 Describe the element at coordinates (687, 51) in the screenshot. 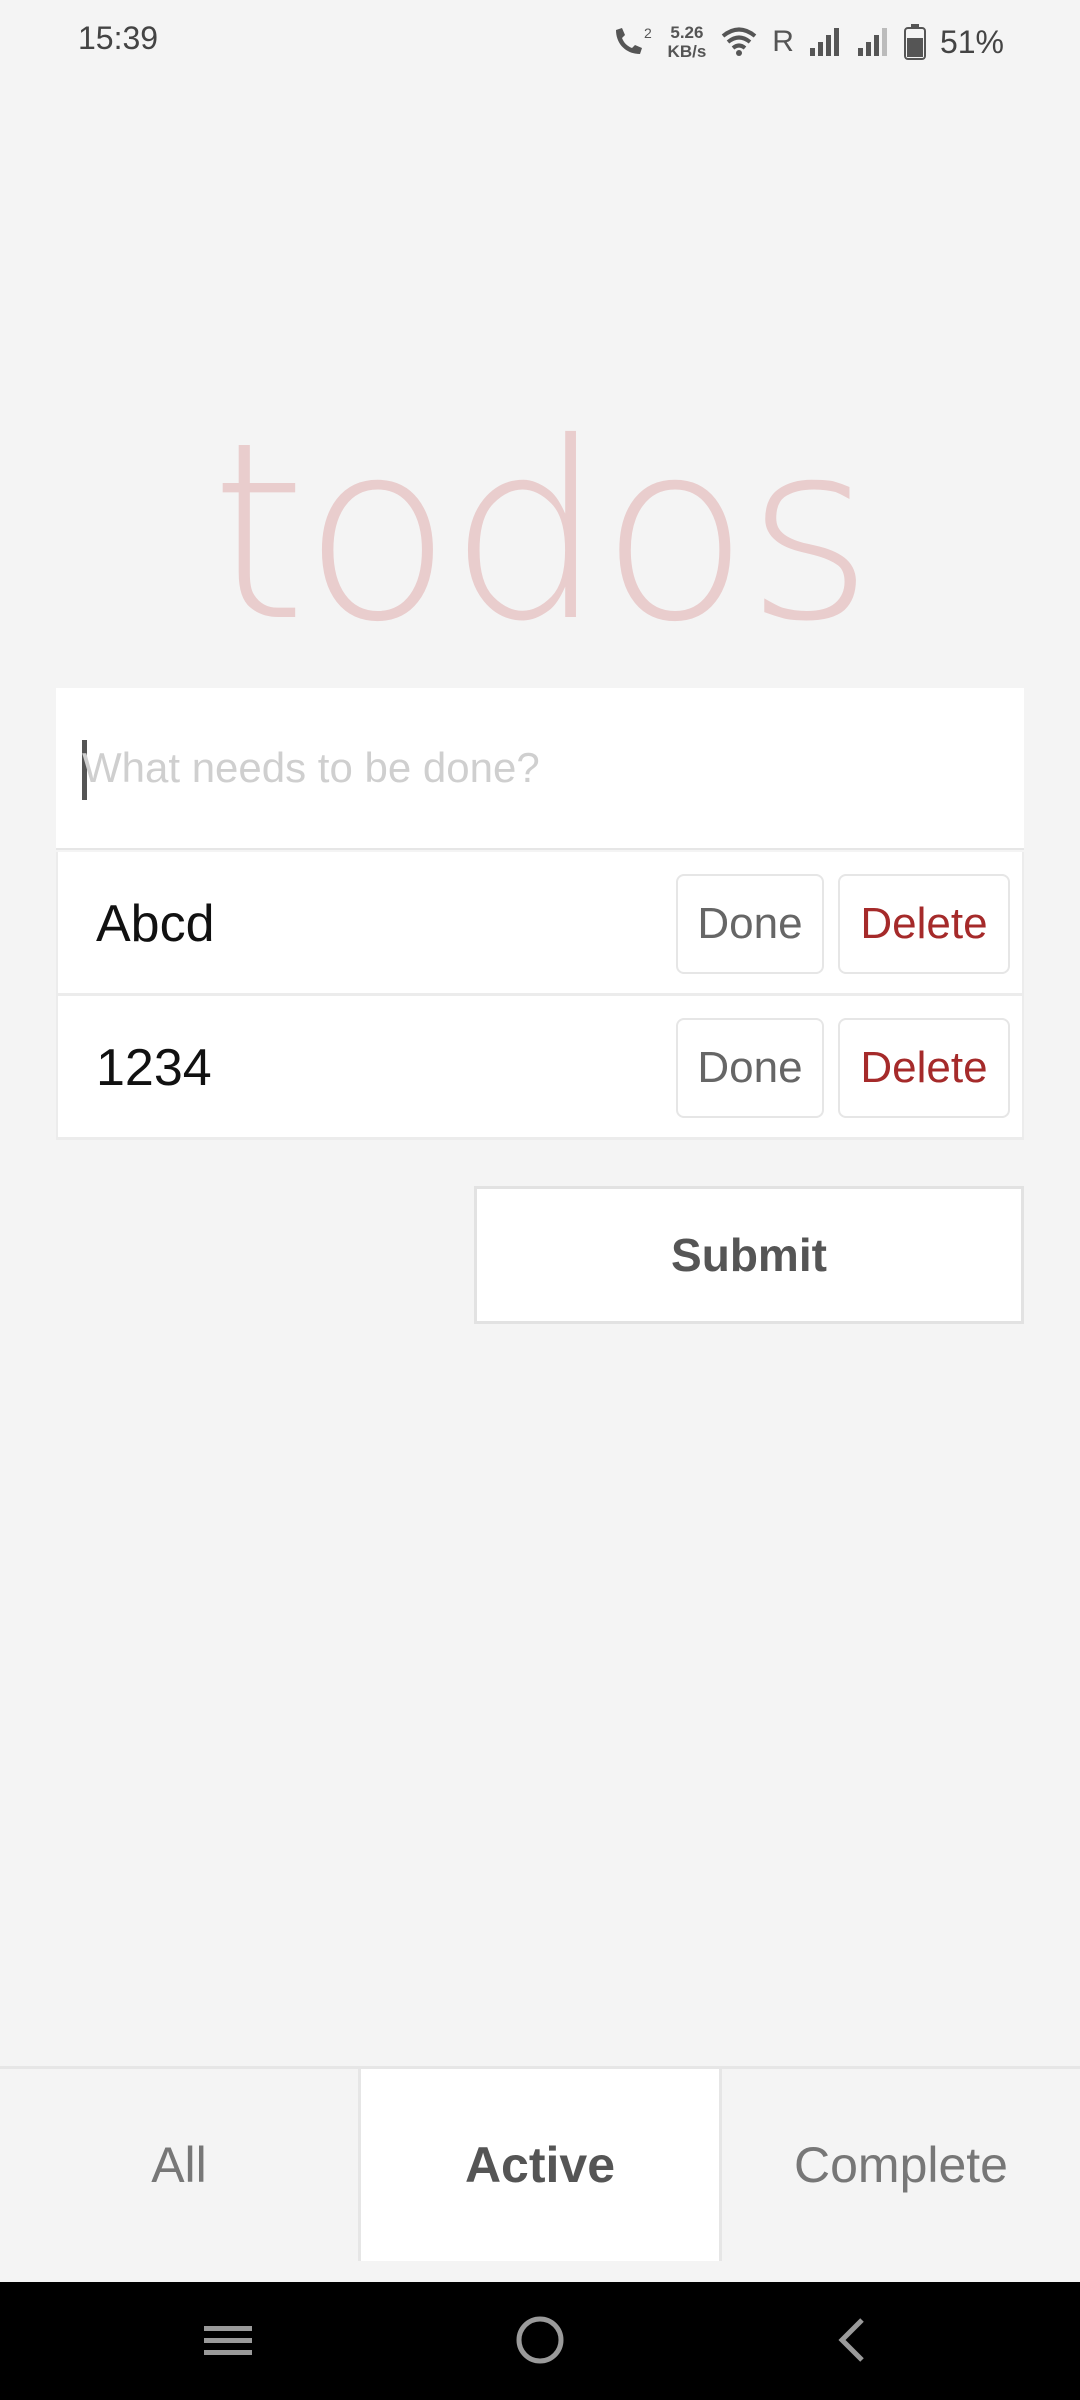

I see `net-speed-unit: KB/s` at that location.